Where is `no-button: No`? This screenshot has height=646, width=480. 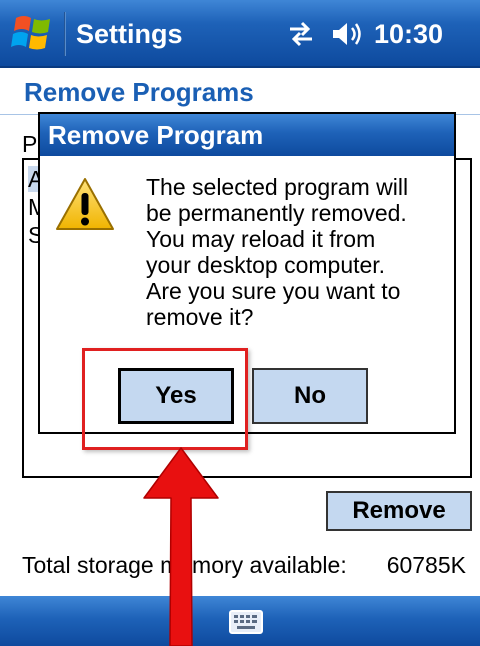 no-button: No is located at coordinates (310, 396).